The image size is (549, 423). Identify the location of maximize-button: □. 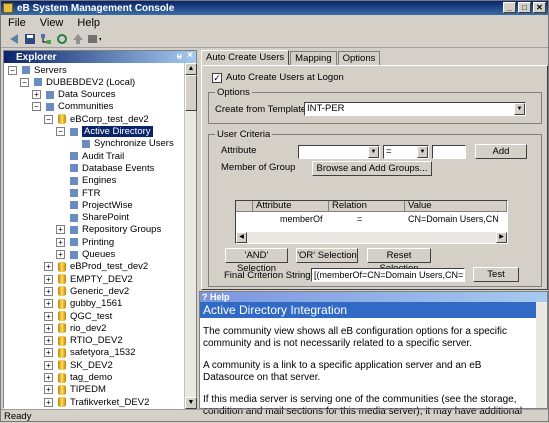
(524, 7).